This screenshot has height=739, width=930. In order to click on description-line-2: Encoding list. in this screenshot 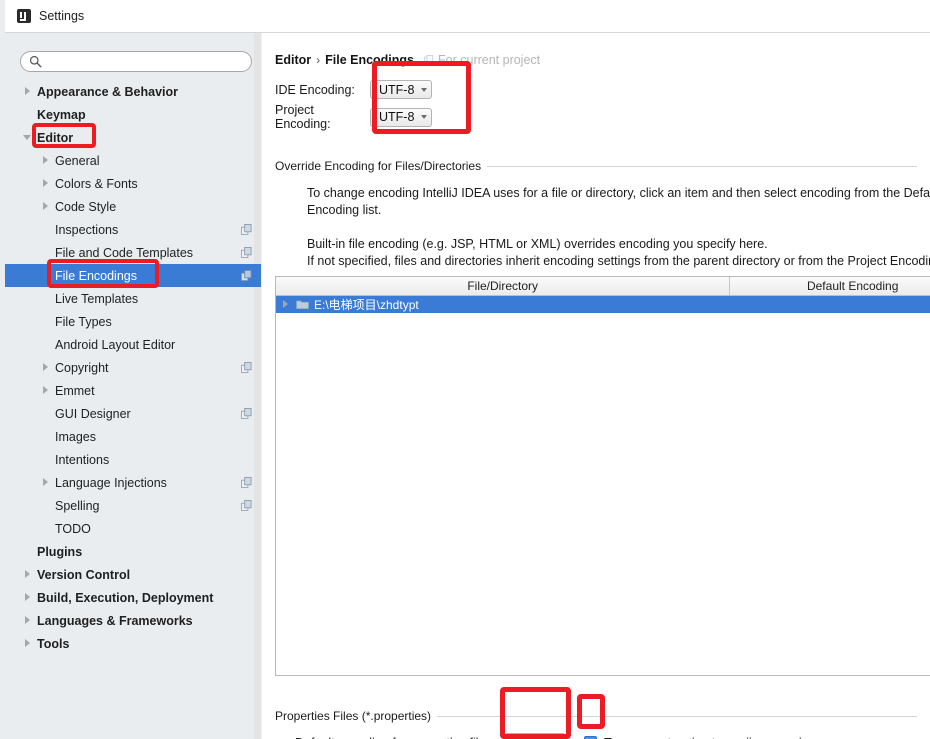, I will do `click(344, 210)`.